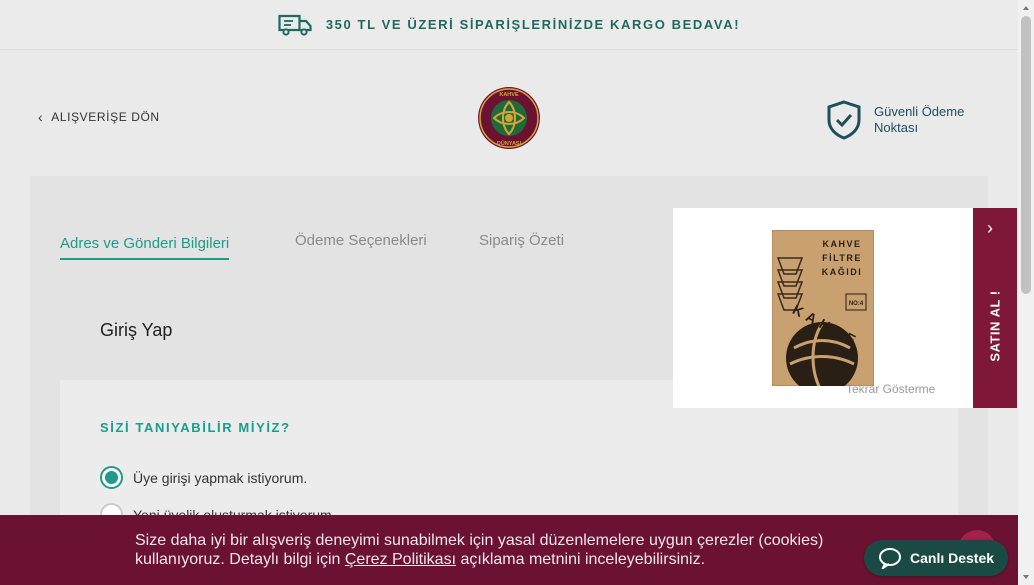 This screenshot has width=1034, height=585. I want to click on scrollbar-thumb, so click(1026, 155).